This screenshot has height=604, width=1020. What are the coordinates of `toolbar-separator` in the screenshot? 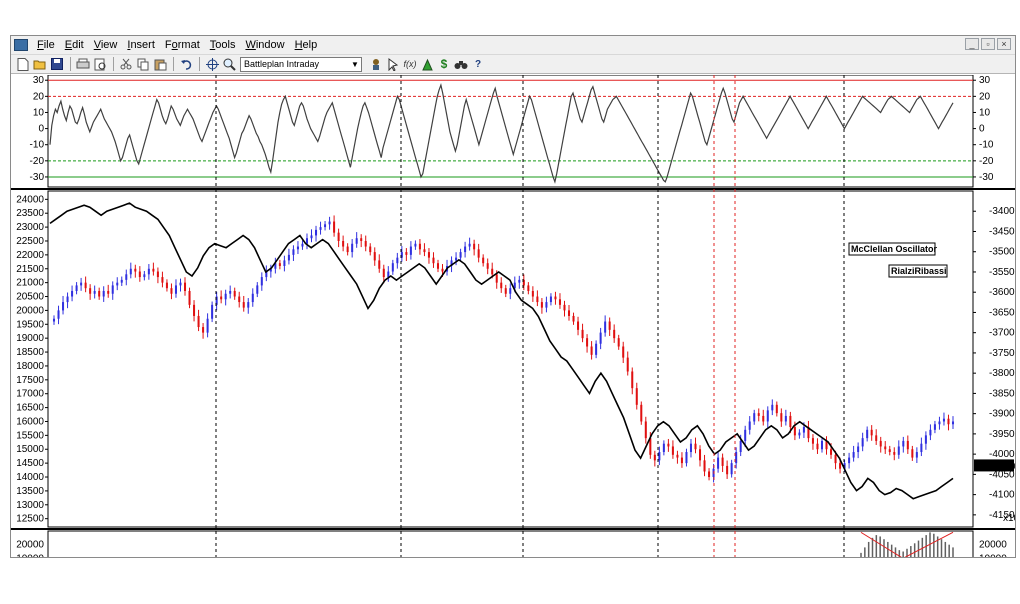 It's located at (70, 64).